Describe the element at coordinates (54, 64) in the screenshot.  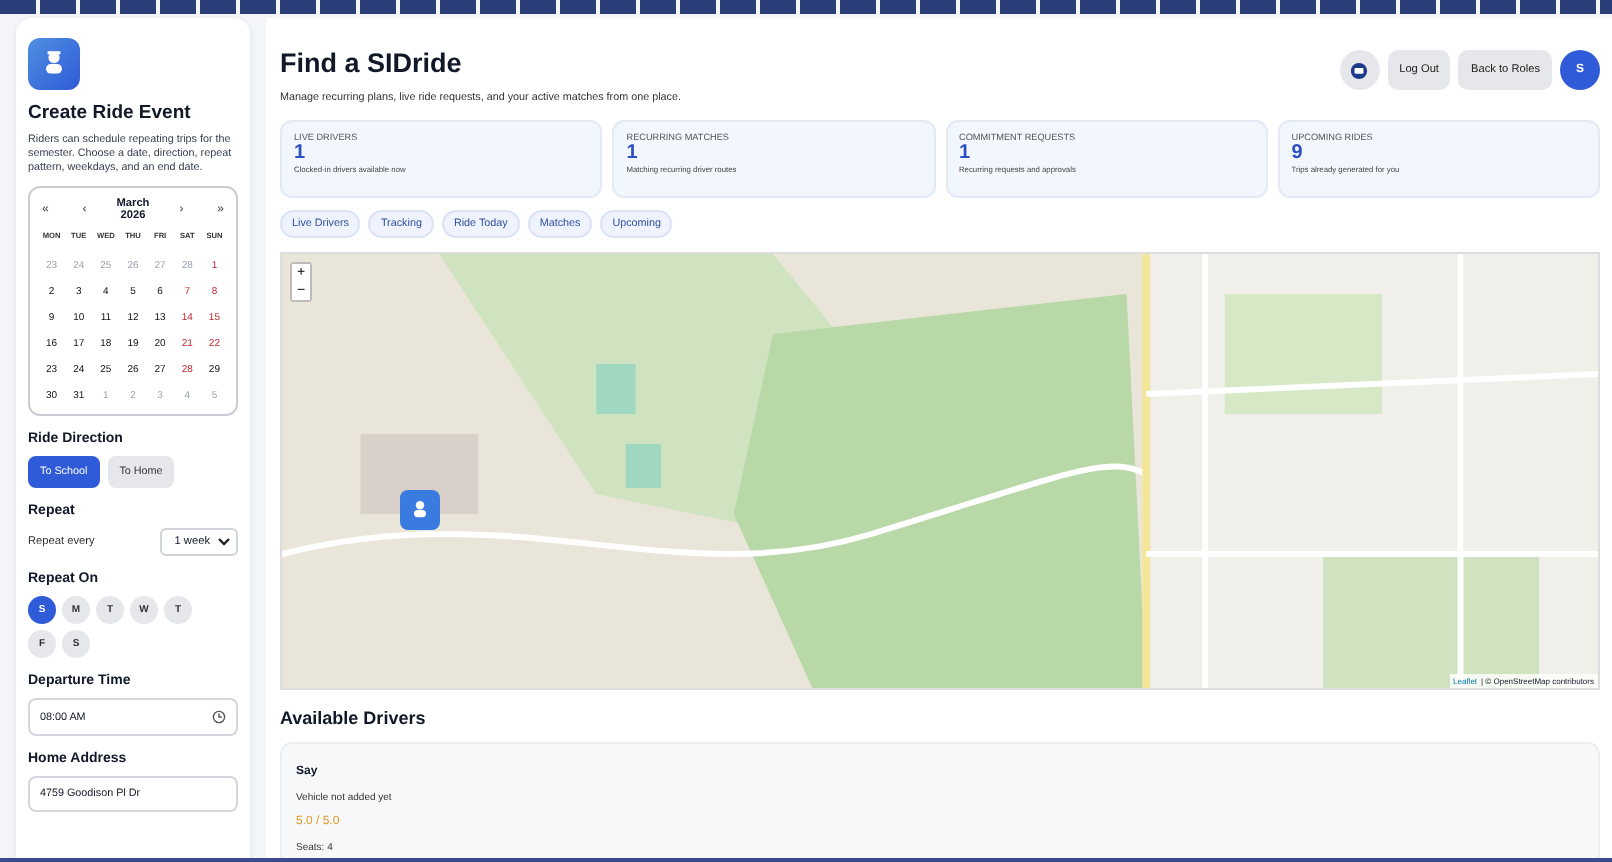
I see `app-logo-icon` at that location.